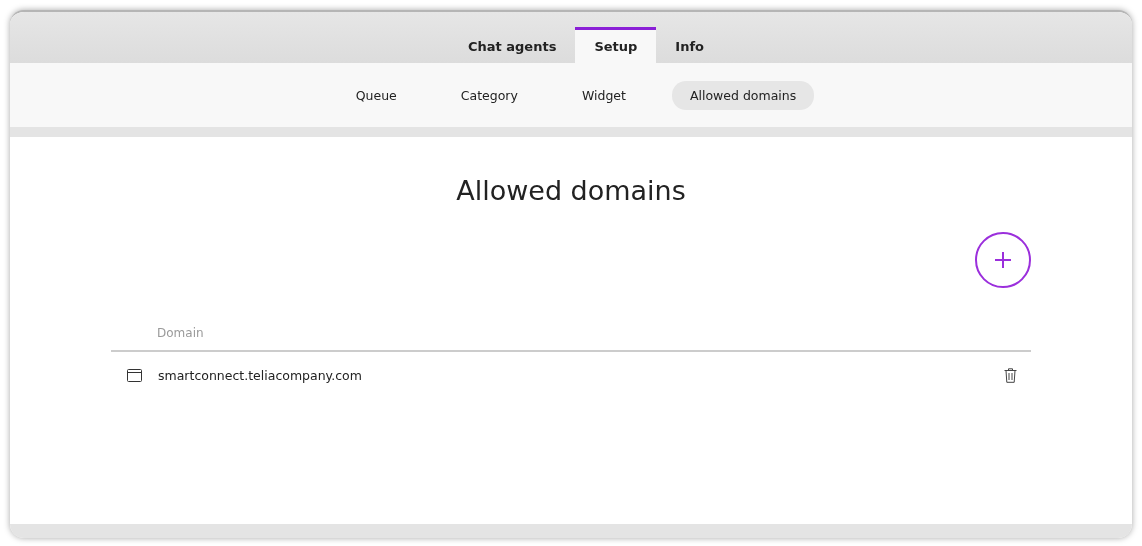  What do you see at coordinates (690, 45) in the screenshot?
I see `tab: Info` at bounding box center [690, 45].